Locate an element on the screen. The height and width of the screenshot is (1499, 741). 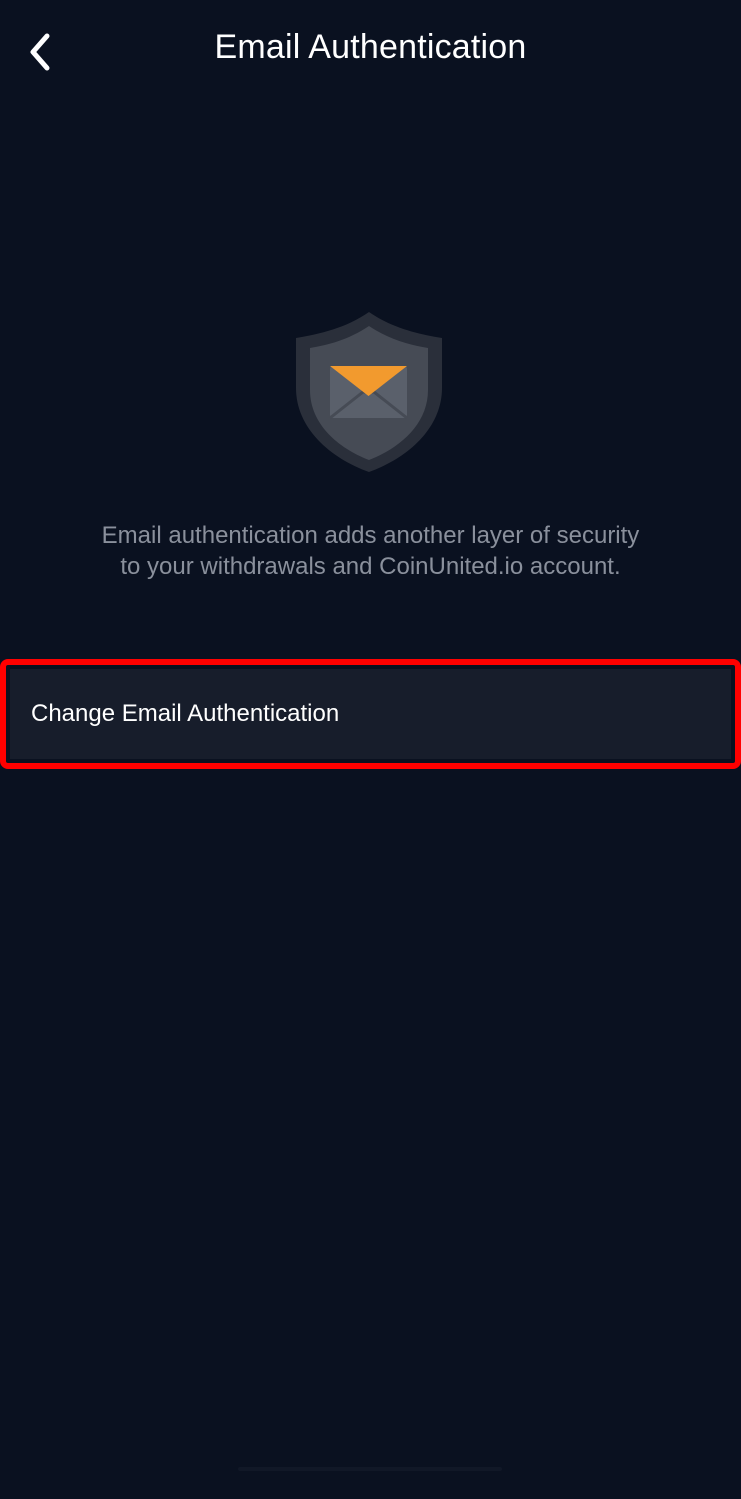
option-label: Change Email Authentication is located at coordinates (185, 713).